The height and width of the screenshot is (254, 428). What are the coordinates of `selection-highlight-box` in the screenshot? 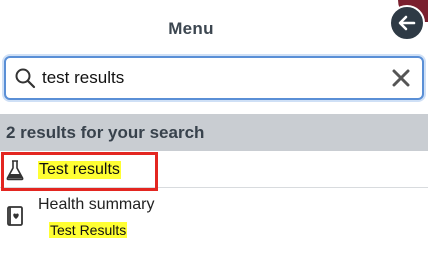 It's located at (79, 171).